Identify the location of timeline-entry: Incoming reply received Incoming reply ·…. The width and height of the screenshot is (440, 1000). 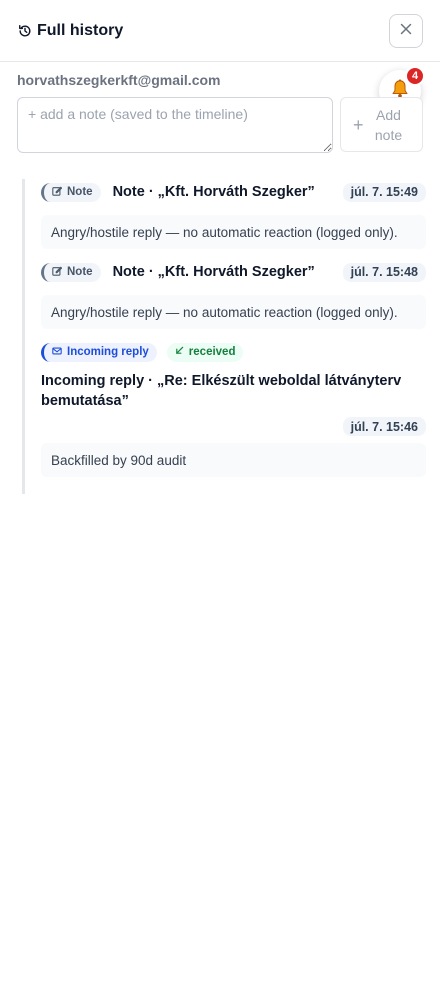
(233, 409).